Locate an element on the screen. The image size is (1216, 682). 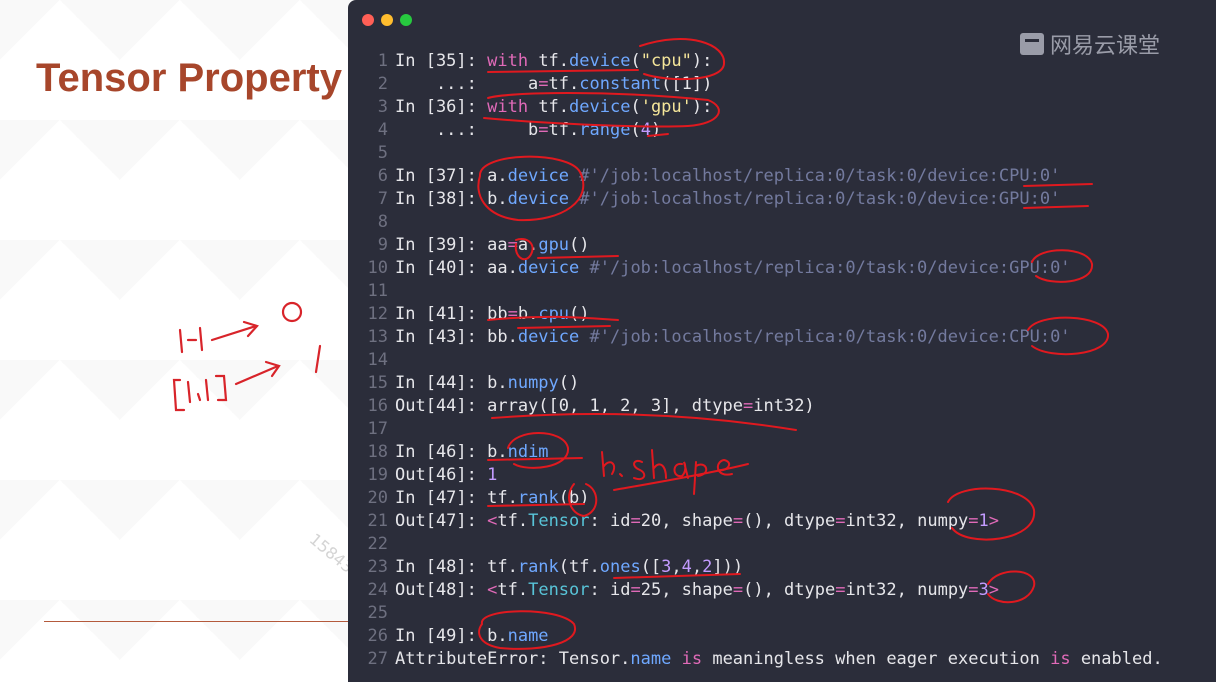
code-token: ...: a is located at coordinates (467, 84).